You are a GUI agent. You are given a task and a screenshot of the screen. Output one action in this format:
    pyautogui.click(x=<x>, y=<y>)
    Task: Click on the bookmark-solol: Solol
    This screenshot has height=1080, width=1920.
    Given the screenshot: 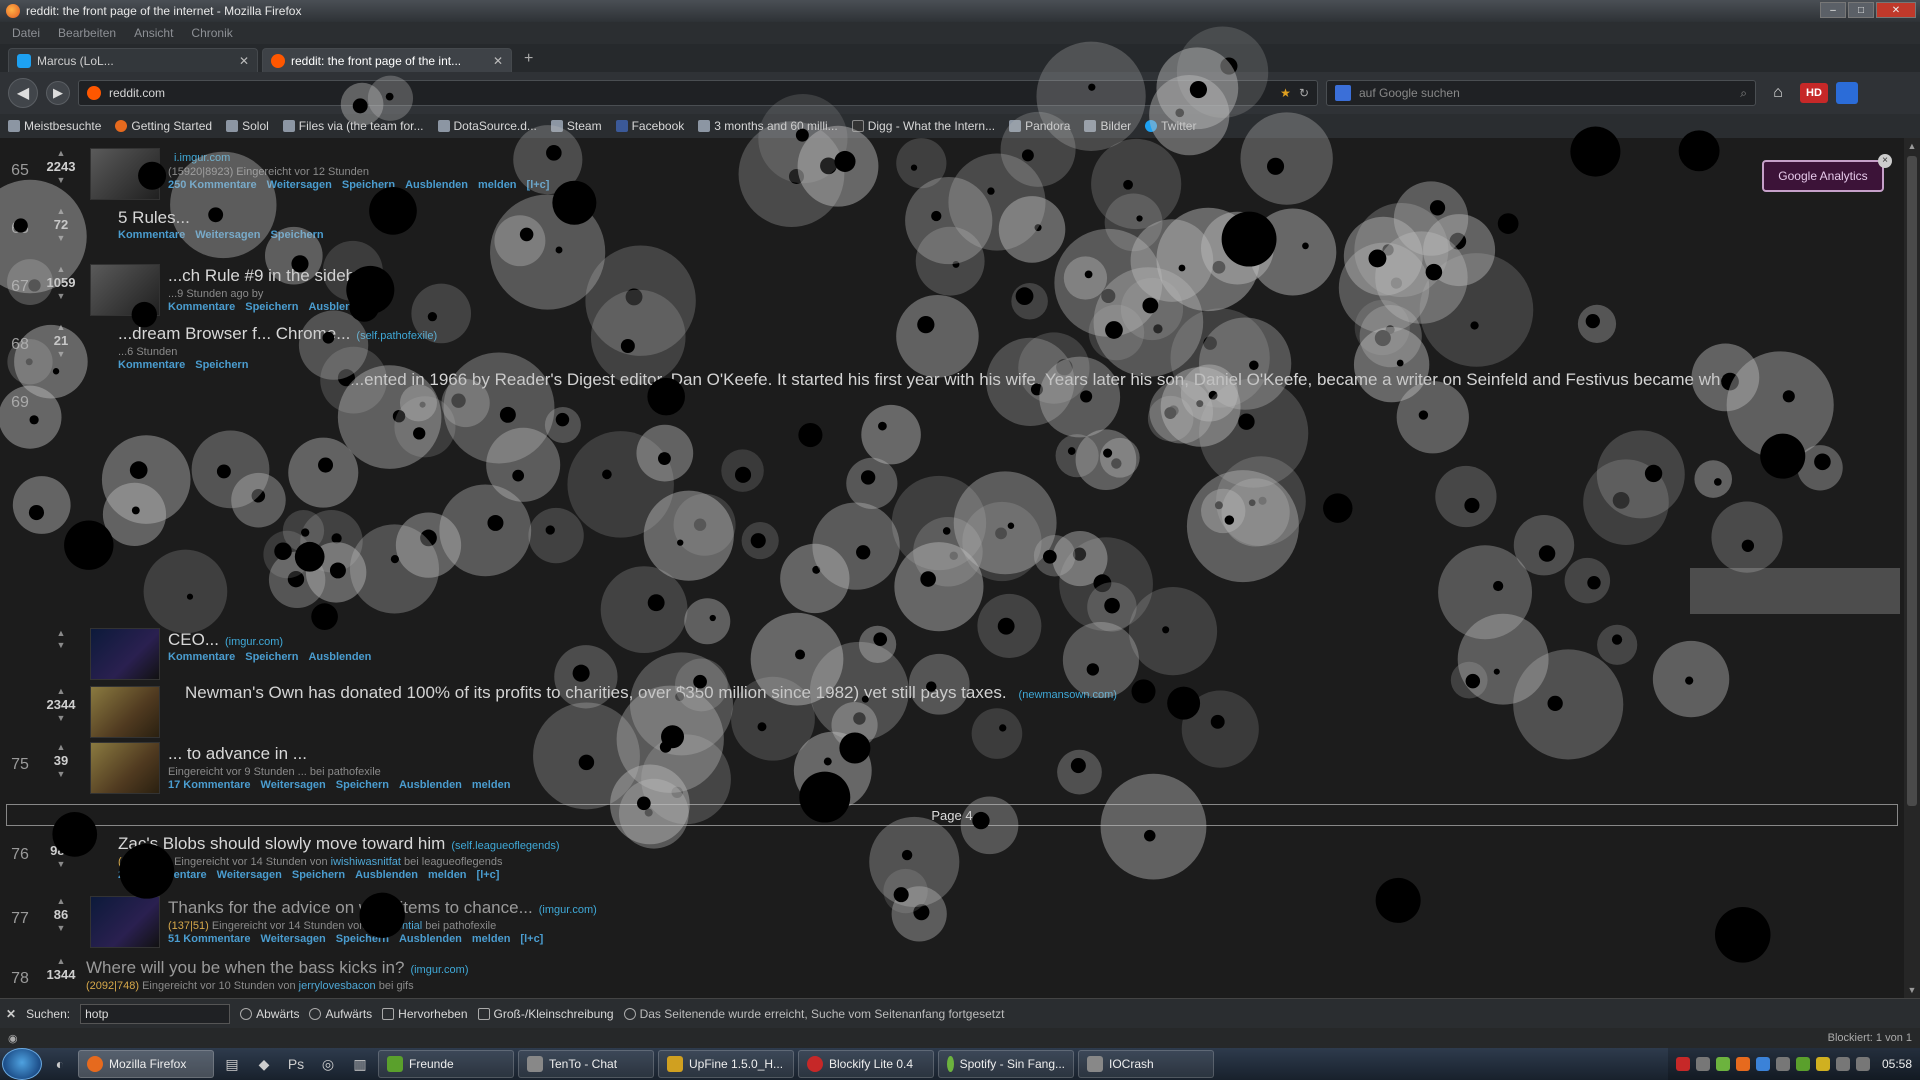 What is the action you would take?
    pyautogui.click(x=247, y=126)
    